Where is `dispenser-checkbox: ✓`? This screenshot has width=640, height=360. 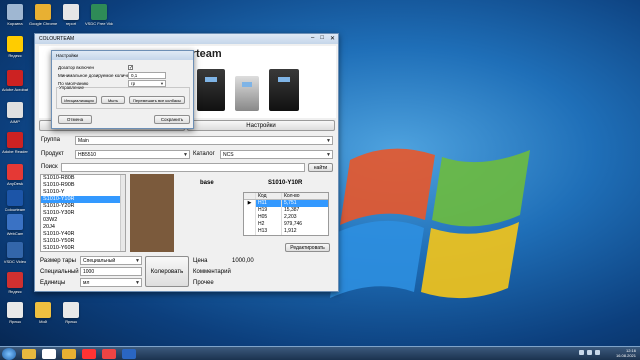 dispenser-checkbox: ✓ is located at coordinates (131, 68).